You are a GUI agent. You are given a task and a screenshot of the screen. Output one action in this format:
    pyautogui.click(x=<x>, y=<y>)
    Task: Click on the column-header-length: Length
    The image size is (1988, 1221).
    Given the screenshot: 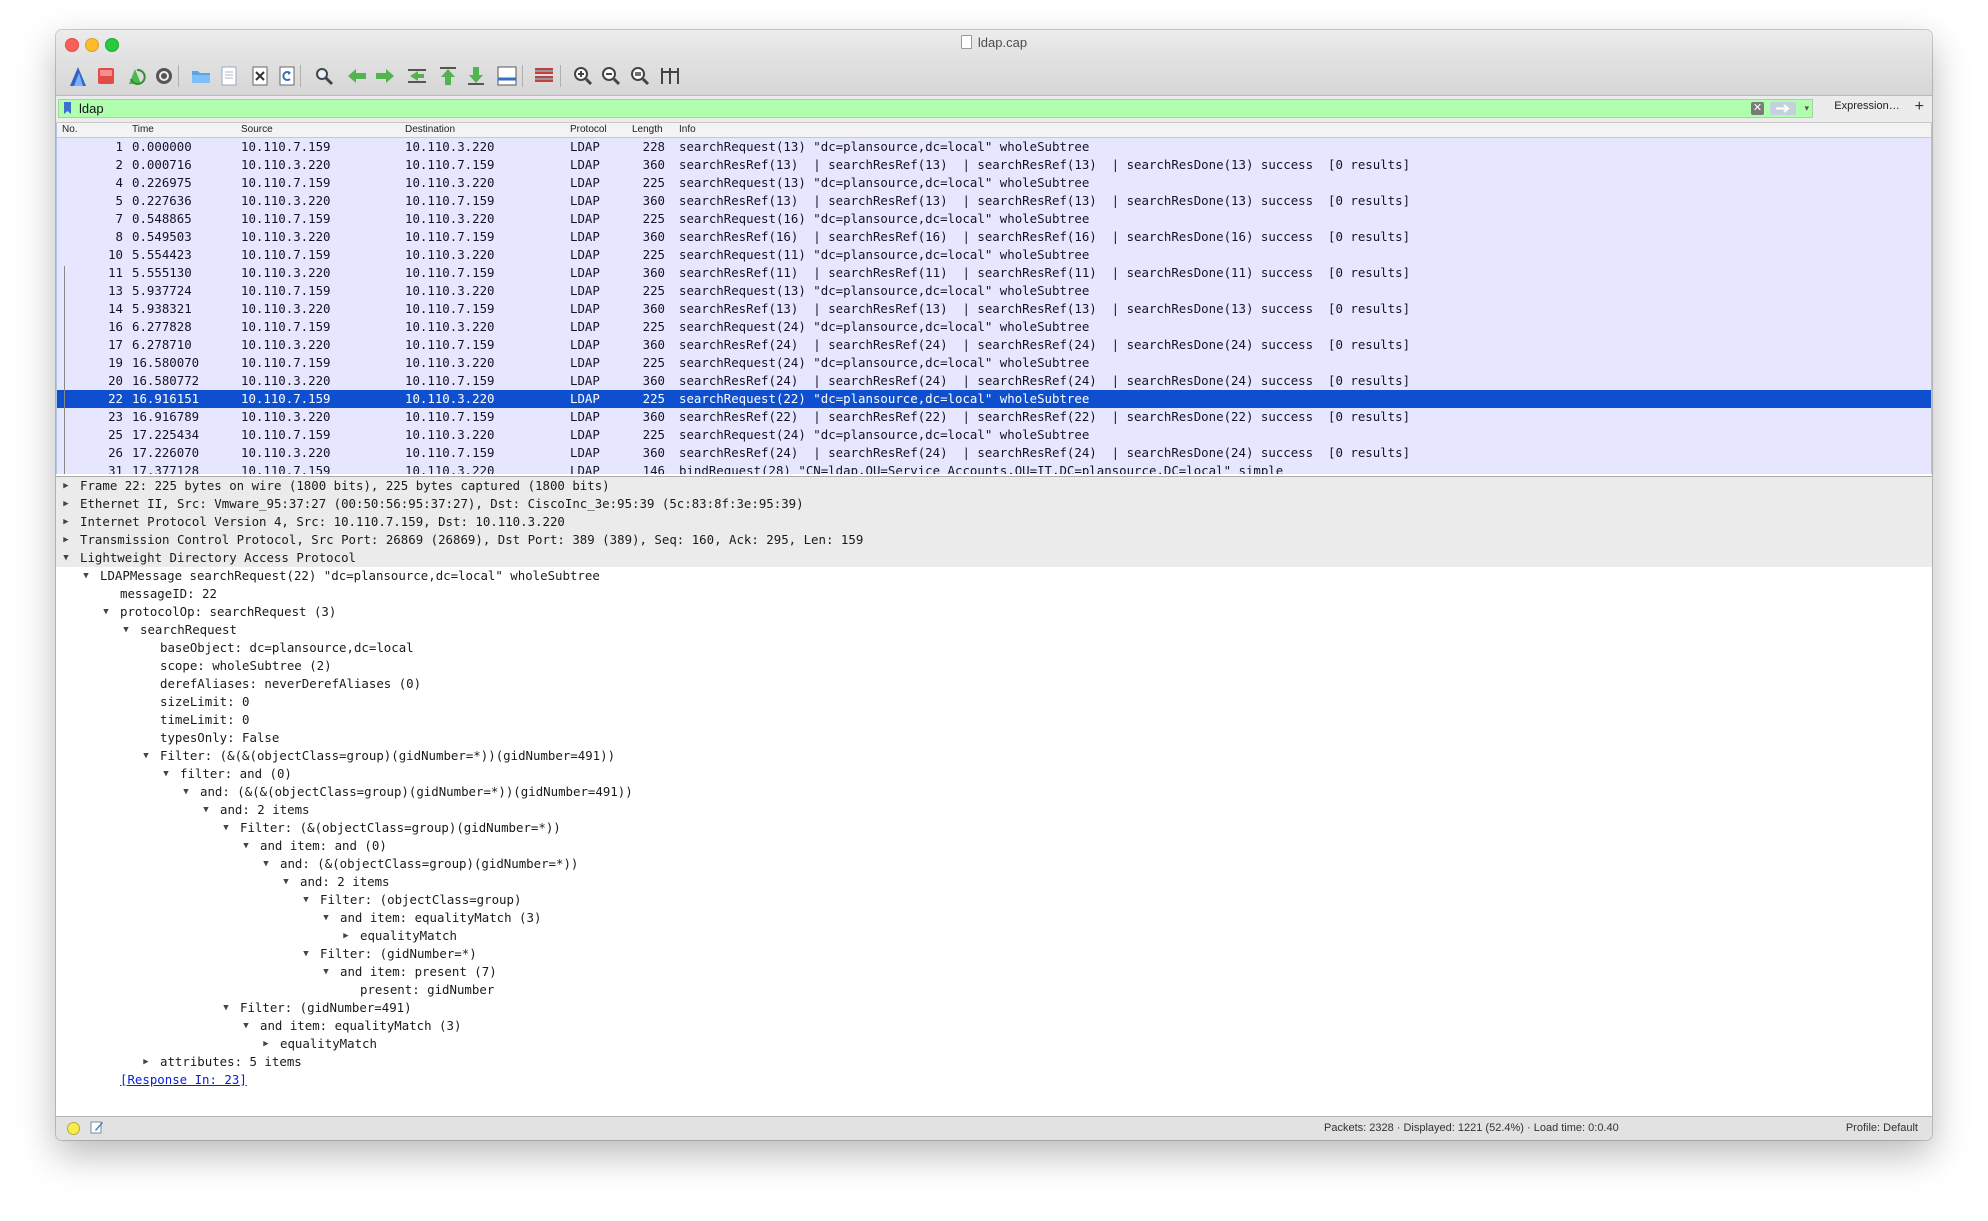 What is the action you would take?
    pyautogui.click(x=647, y=129)
    